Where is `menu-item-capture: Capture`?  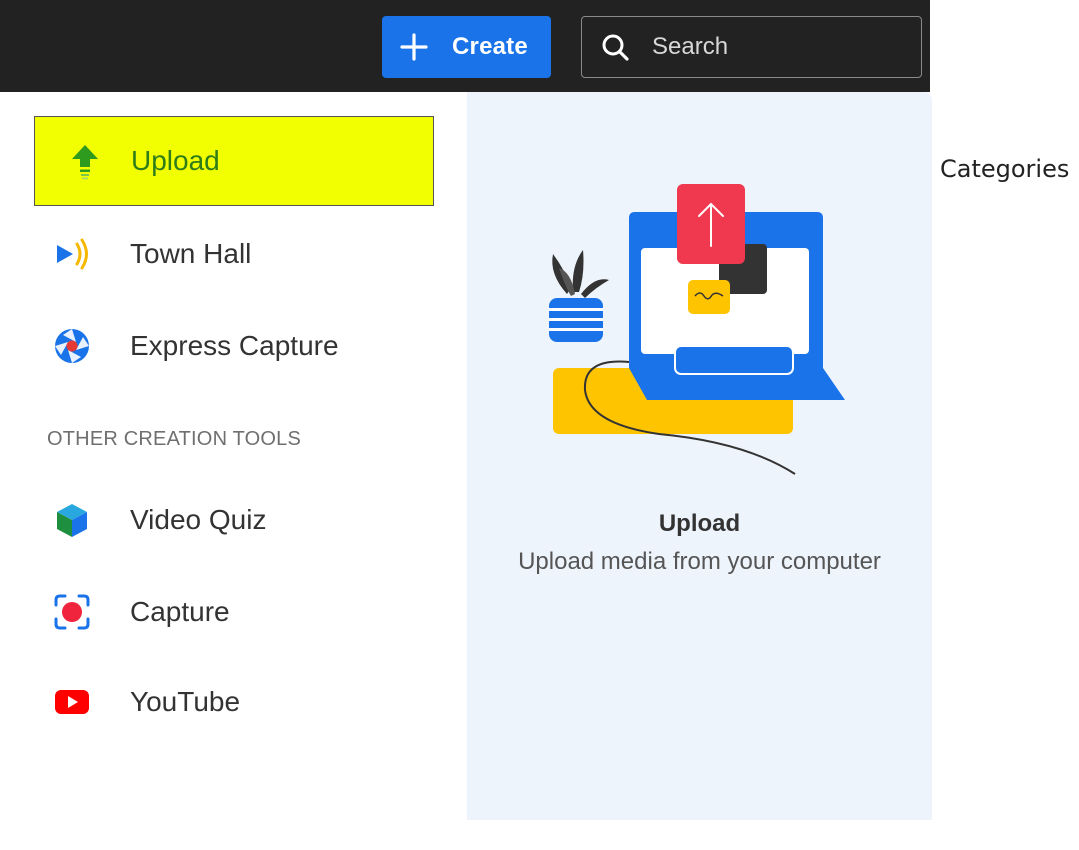 menu-item-capture: Capture is located at coordinates (236, 612).